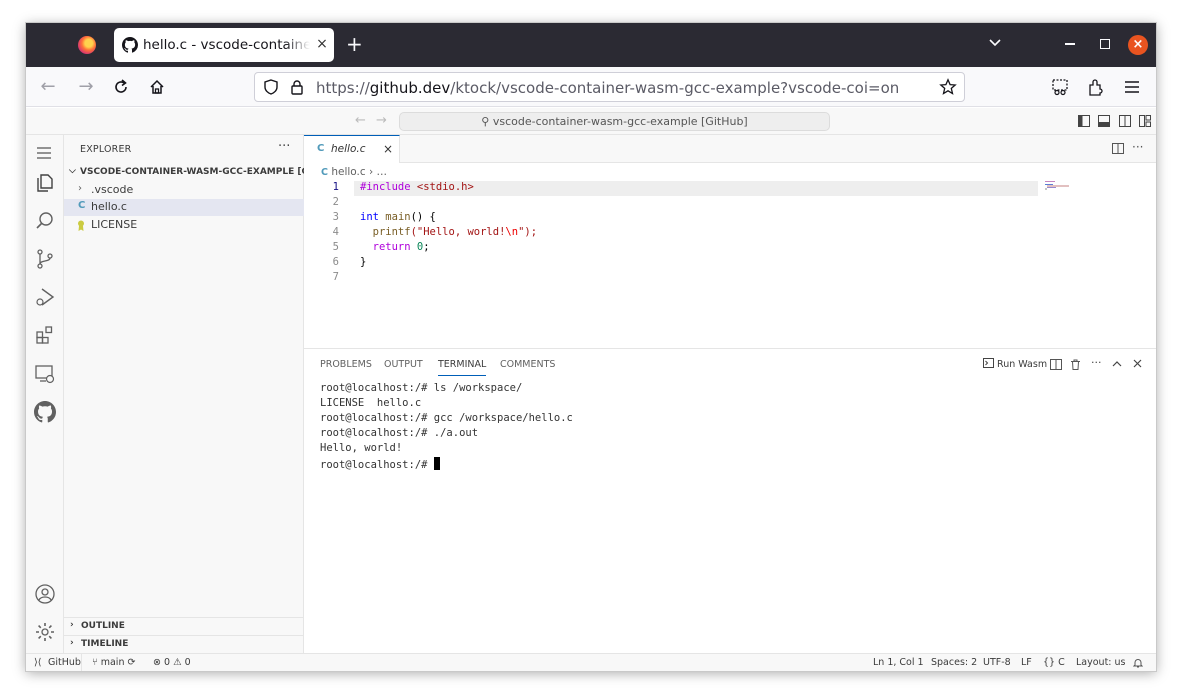  What do you see at coordinates (1075, 364) in the screenshot?
I see `trash-icon` at bounding box center [1075, 364].